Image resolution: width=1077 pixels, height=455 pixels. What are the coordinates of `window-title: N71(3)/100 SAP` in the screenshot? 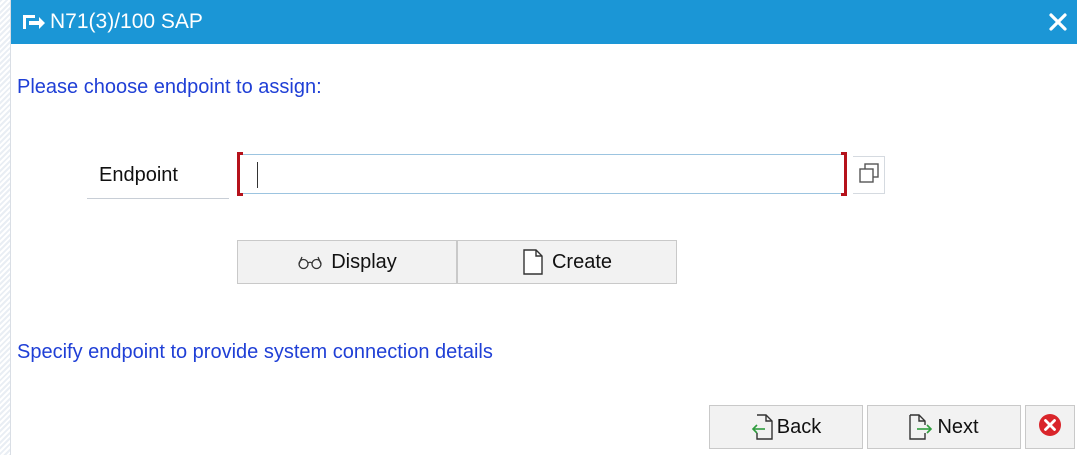 It's located at (126, 21).